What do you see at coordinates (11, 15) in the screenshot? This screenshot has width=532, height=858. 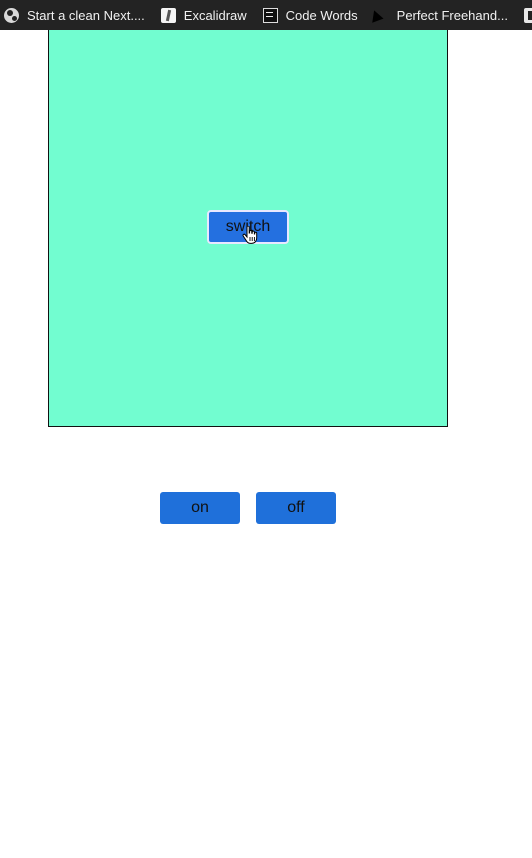 I see `globe-icon` at bounding box center [11, 15].